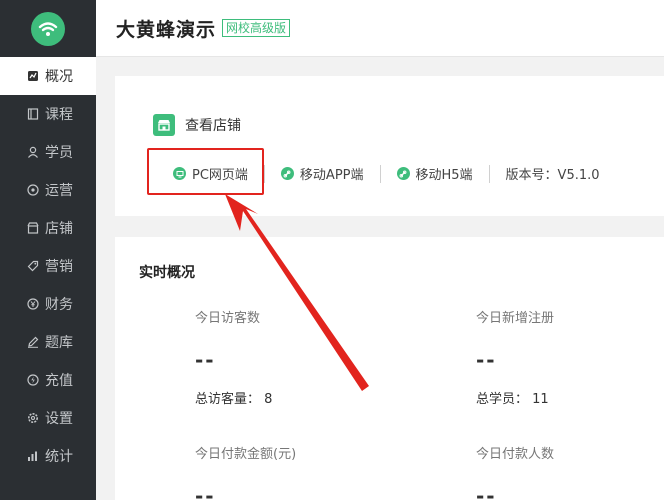  Describe the element at coordinates (33, 342) in the screenshot. I see `pen-icon` at that location.